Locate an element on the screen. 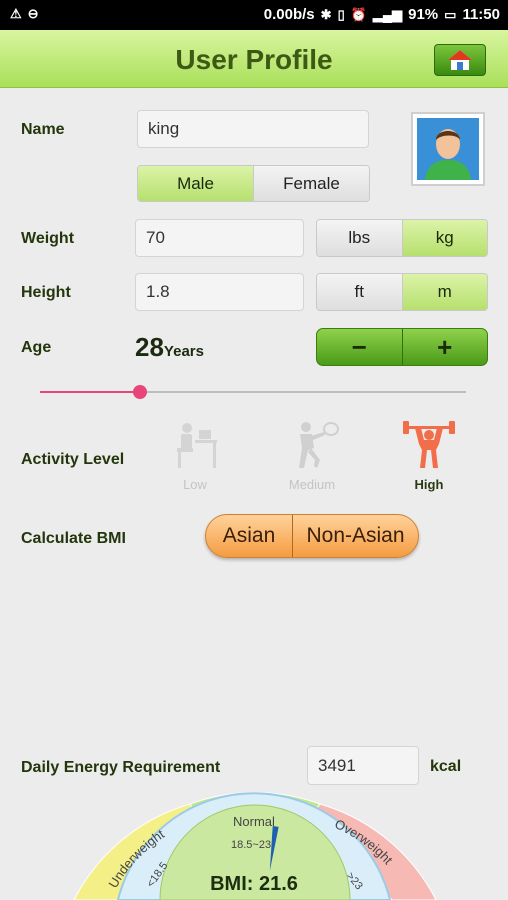 The width and height of the screenshot is (508, 900). status-bar: ⚠ ⊖ 0.00b/s ✱ ▯ ⏰ ▂▄▆ 91% ▭ 11:50 is located at coordinates (254, 15).